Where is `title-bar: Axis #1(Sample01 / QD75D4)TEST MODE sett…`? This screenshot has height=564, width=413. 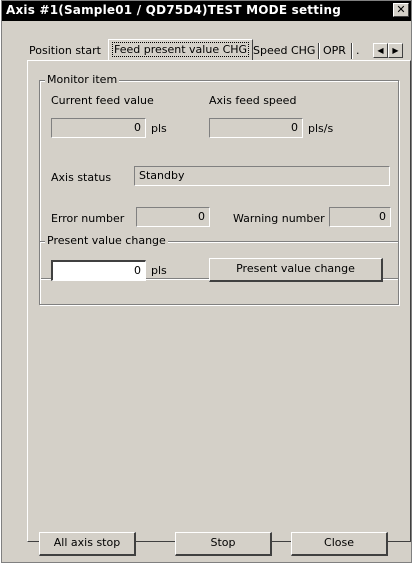 title-bar: Axis #1(Sample01 / QD75D4)TEST MODE sett… is located at coordinates (206, 11).